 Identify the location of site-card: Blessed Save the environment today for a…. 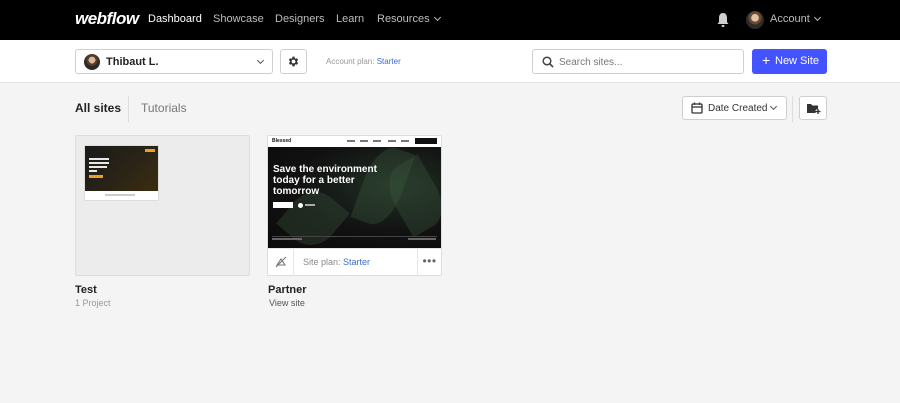
(354, 205).